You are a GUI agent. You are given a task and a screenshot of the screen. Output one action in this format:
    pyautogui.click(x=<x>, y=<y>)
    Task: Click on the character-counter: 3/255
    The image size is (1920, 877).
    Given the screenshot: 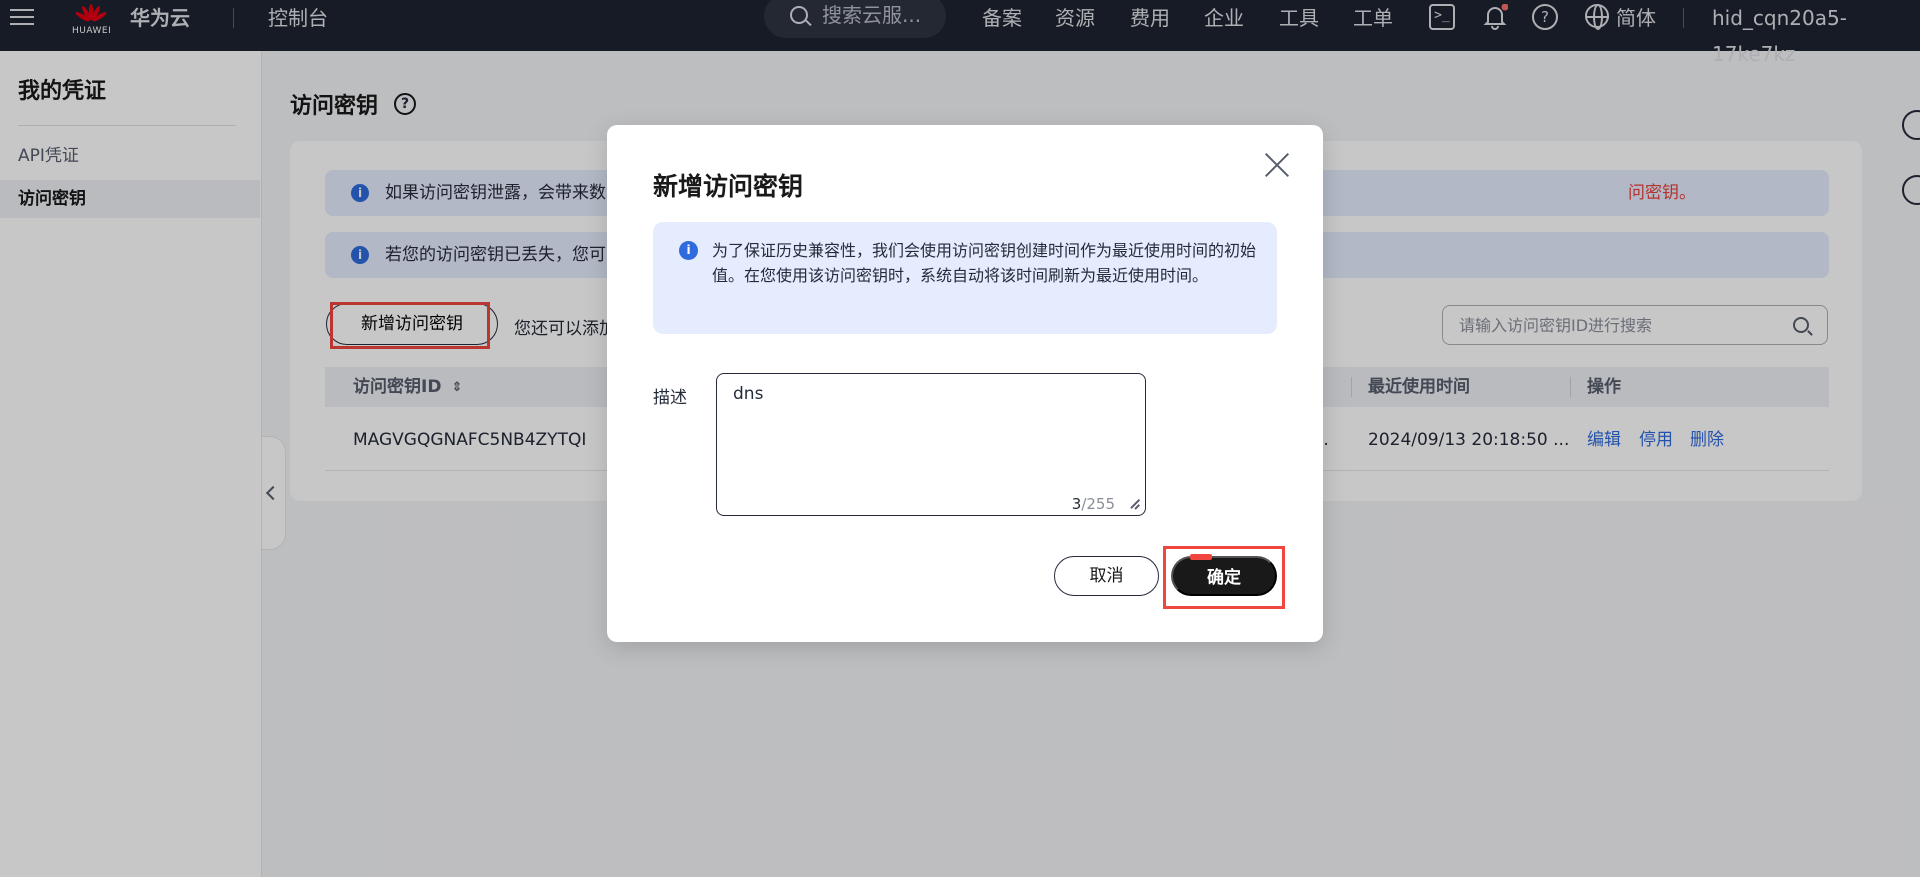 What is the action you would take?
    pyautogui.click(x=1093, y=504)
    